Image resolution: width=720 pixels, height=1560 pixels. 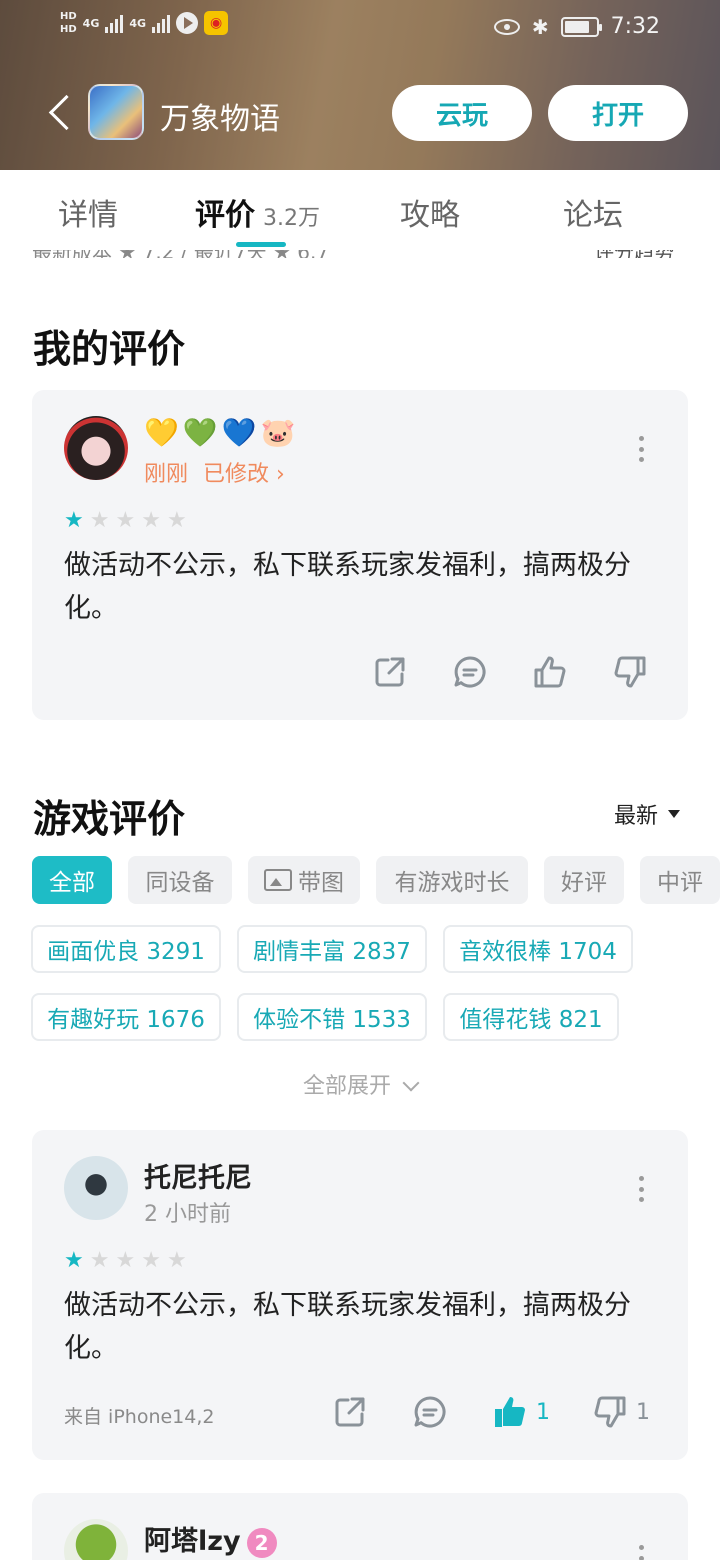 I want to click on open-button: 打开, so click(x=618, y=113).